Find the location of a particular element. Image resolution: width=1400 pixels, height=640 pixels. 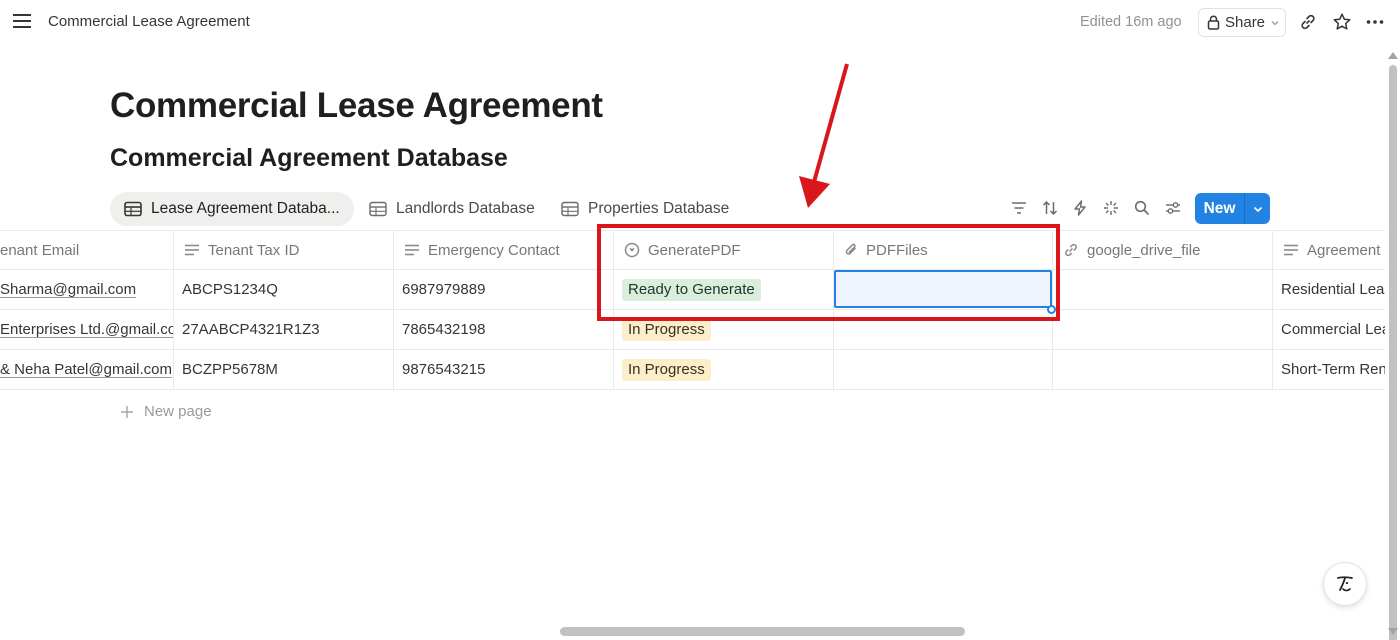

email-link: & Neha Patel@gmail.com is located at coordinates (86, 369).